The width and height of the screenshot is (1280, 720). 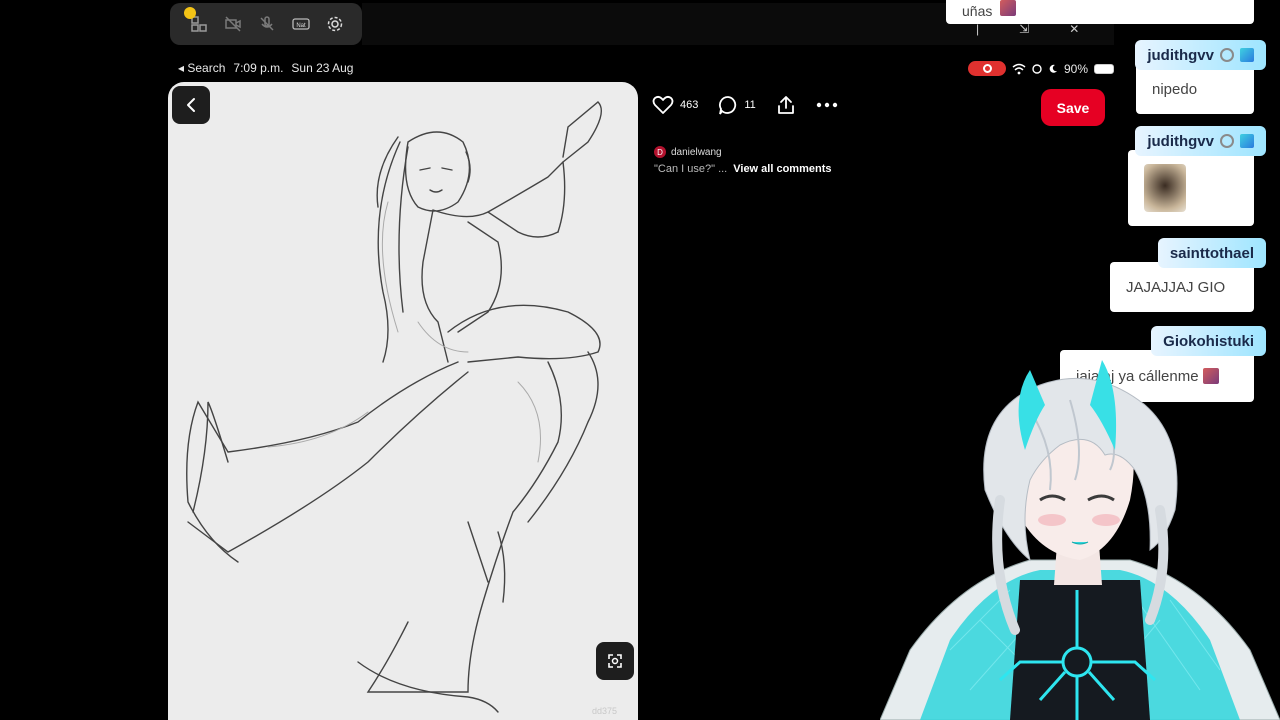 What do you see at coordinates (233, 24) in the screenshot?
I see `camera-off-icon` at bounding box center [233, 24].